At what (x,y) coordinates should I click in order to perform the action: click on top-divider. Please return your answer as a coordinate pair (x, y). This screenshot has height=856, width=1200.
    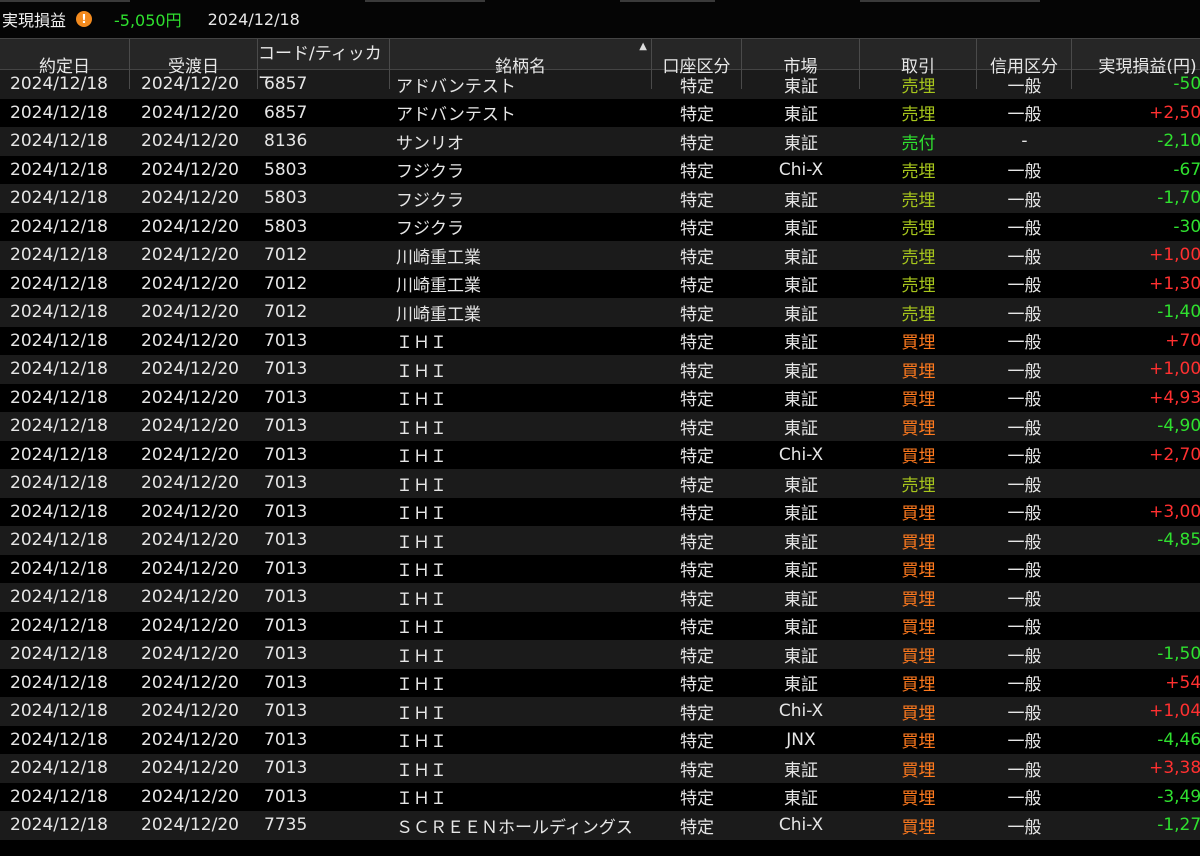
    Looking at the image, I should click on (667, 1).